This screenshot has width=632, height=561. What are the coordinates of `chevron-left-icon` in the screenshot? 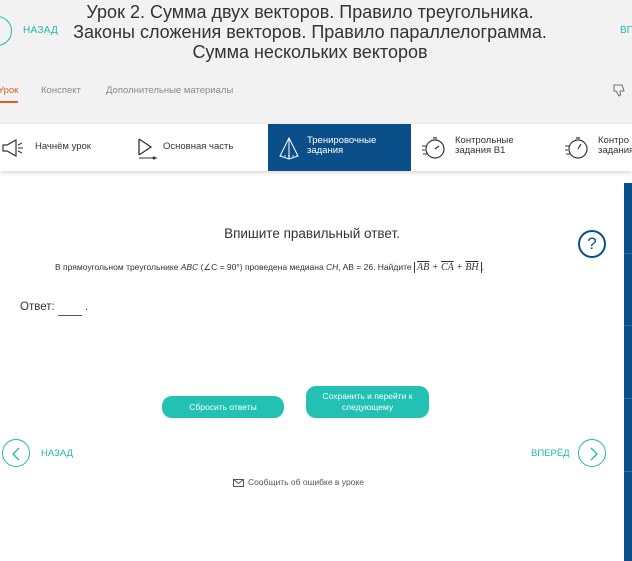 It's located at (16, 454).